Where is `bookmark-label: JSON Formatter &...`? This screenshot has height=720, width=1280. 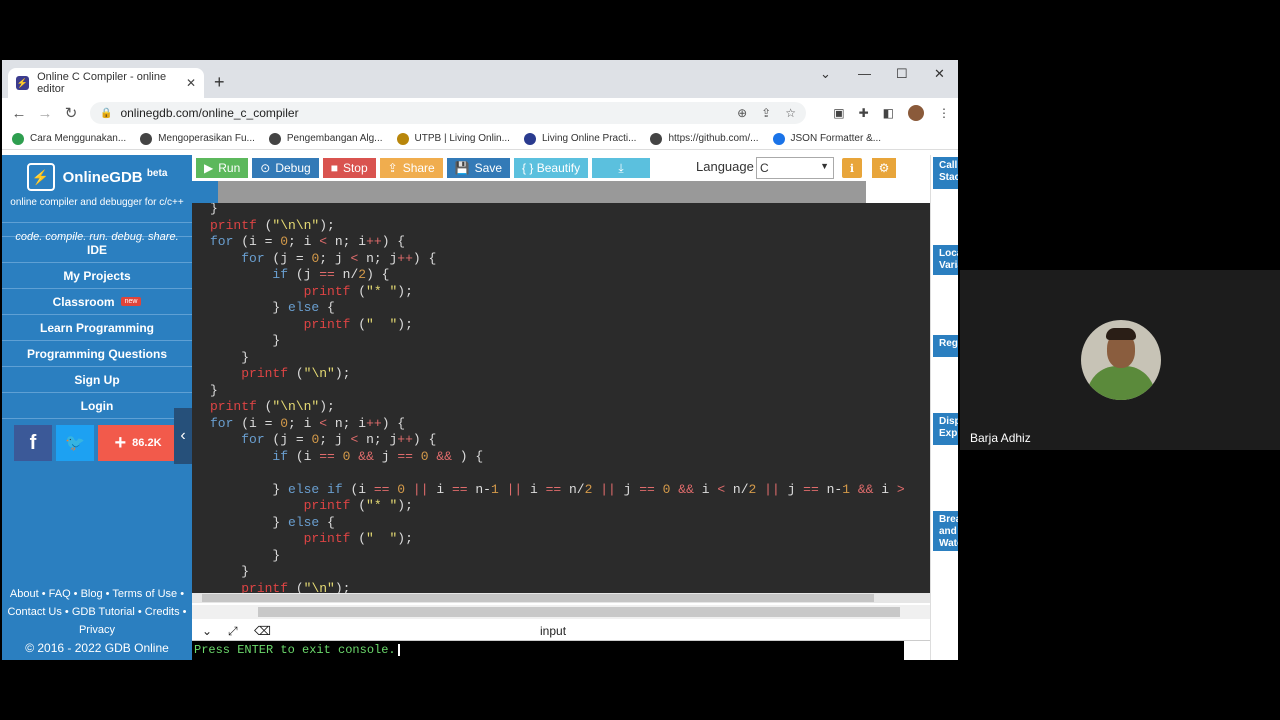
bookmark-label: JSON Formatter &... is located at coordinates (836, 138).